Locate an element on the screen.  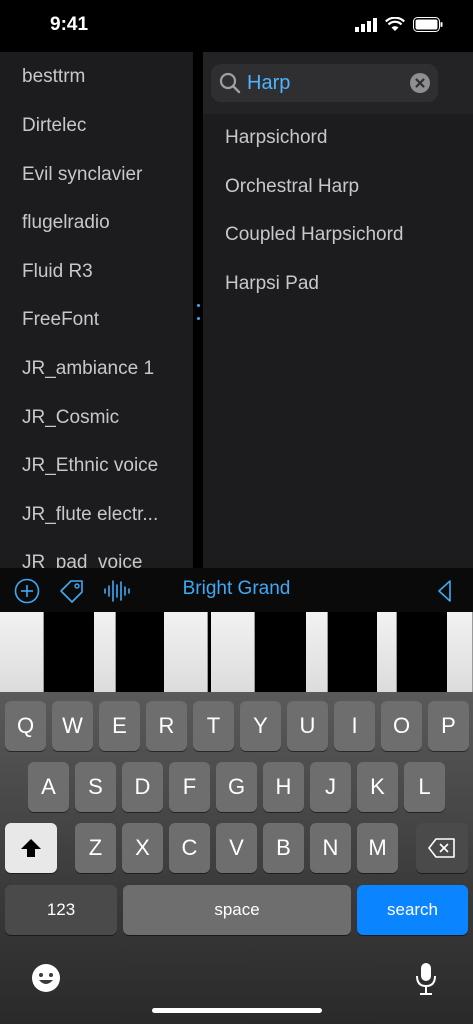
status-icons is located at coordinates (399, 24).